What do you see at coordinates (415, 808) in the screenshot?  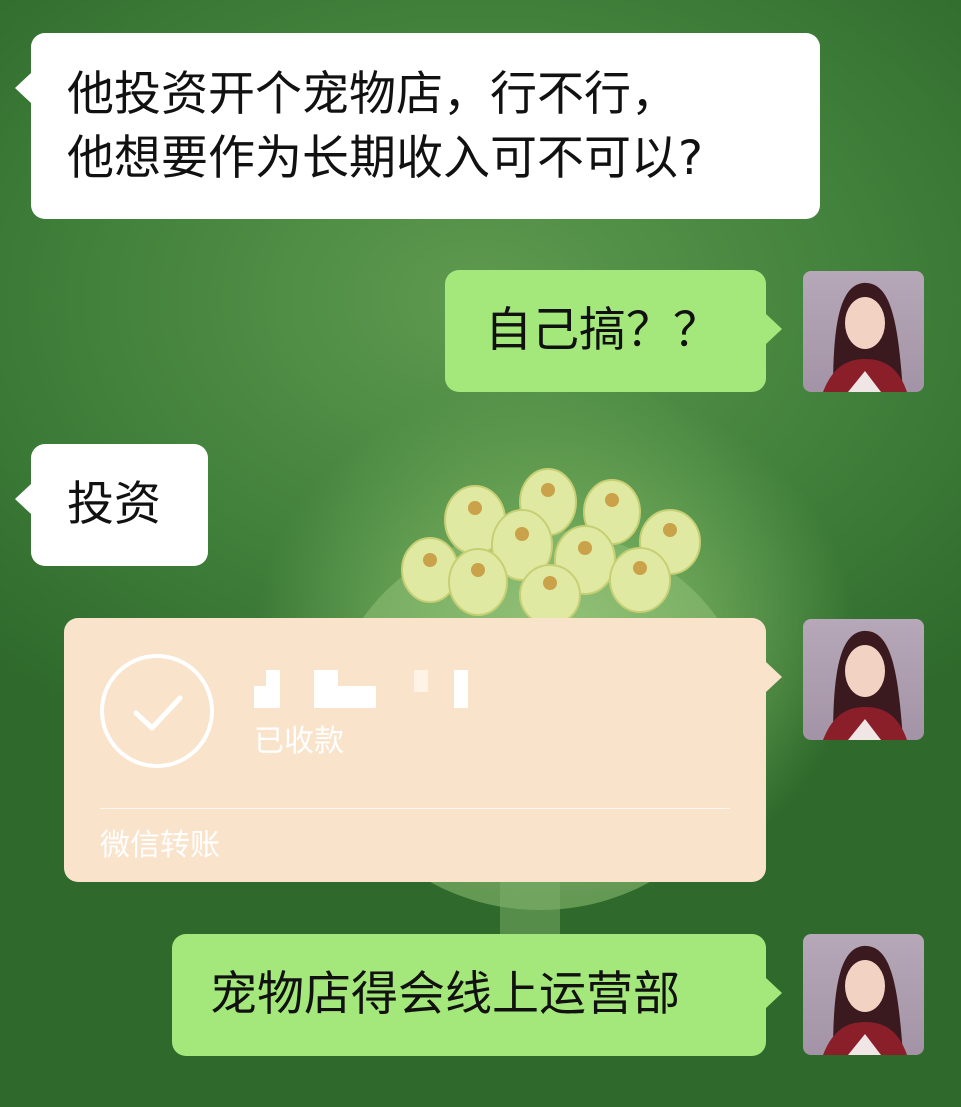 I see `divider` at bounding box center [415, 808].